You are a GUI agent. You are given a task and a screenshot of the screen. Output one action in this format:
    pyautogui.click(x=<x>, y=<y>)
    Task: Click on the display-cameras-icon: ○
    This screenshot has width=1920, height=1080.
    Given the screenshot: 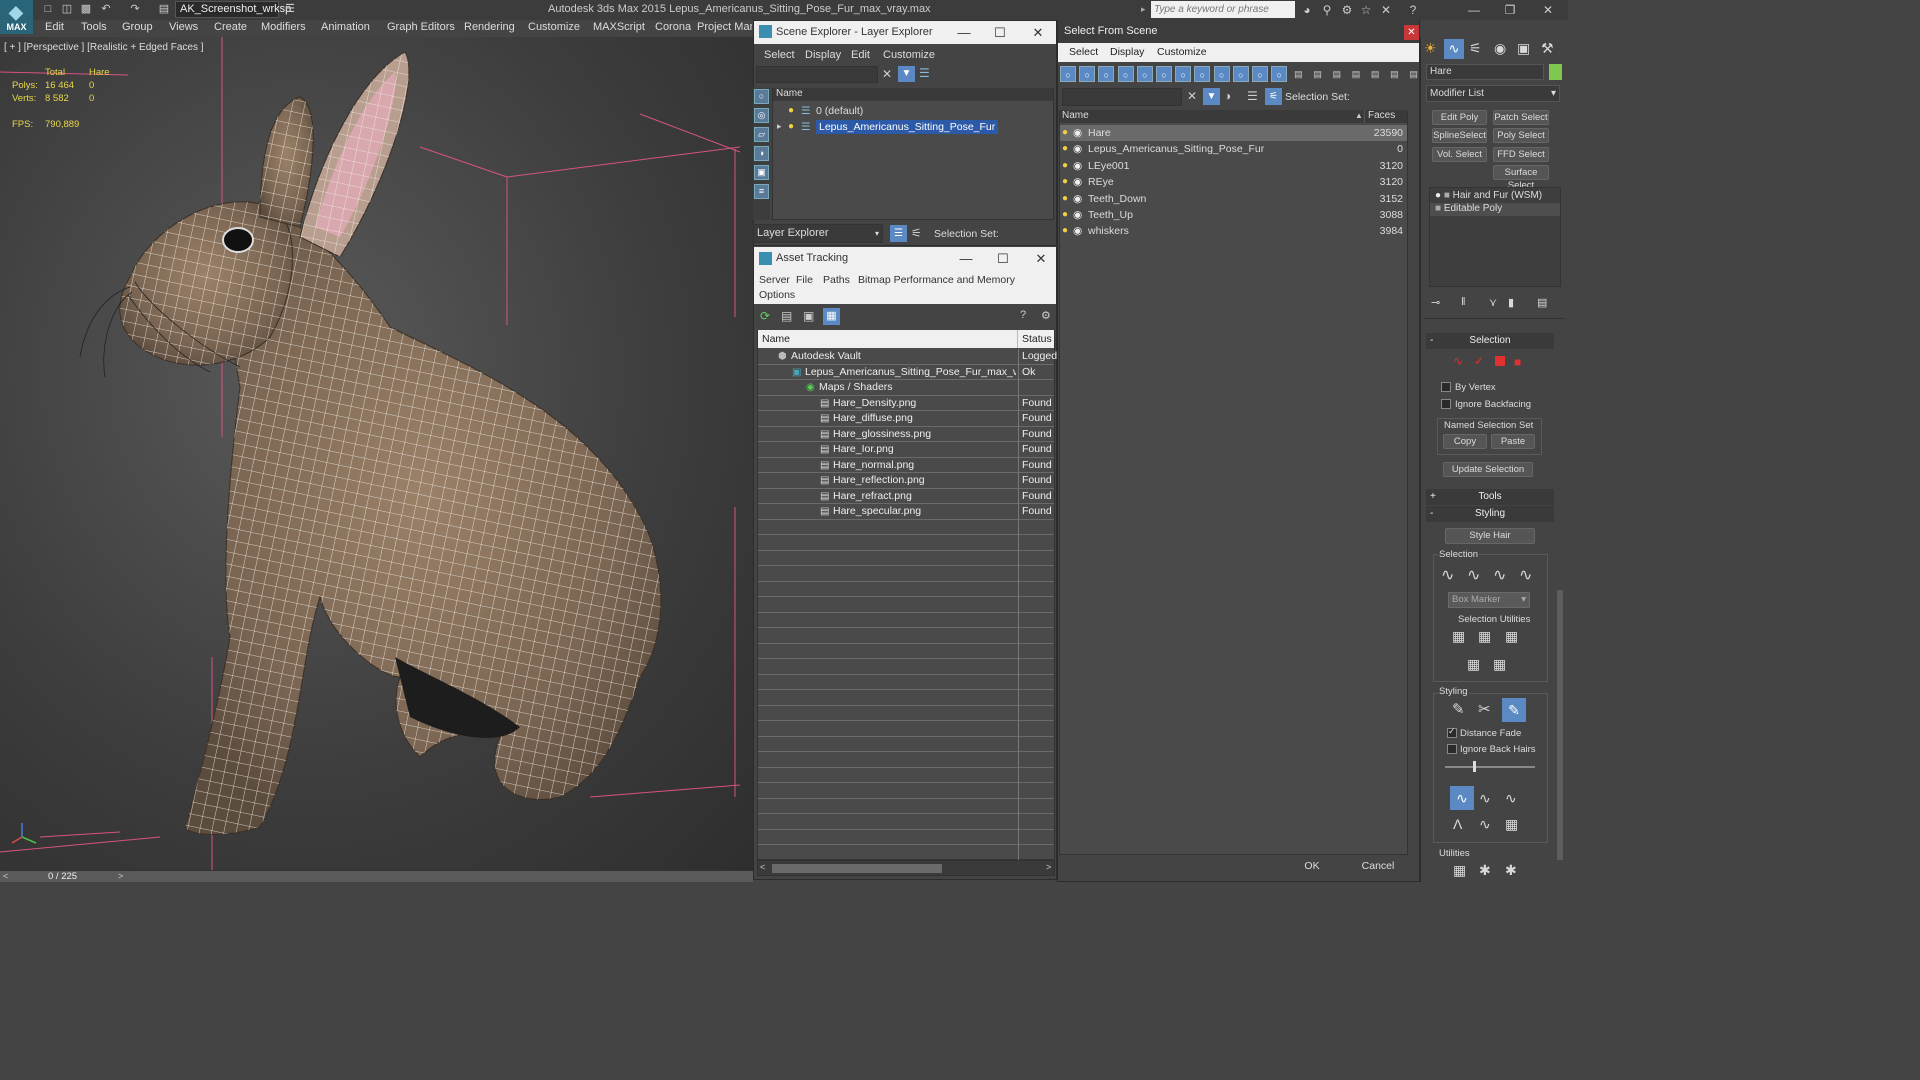 What is the action you would take?
    pyautogui.click(x=1125, y=74)
    